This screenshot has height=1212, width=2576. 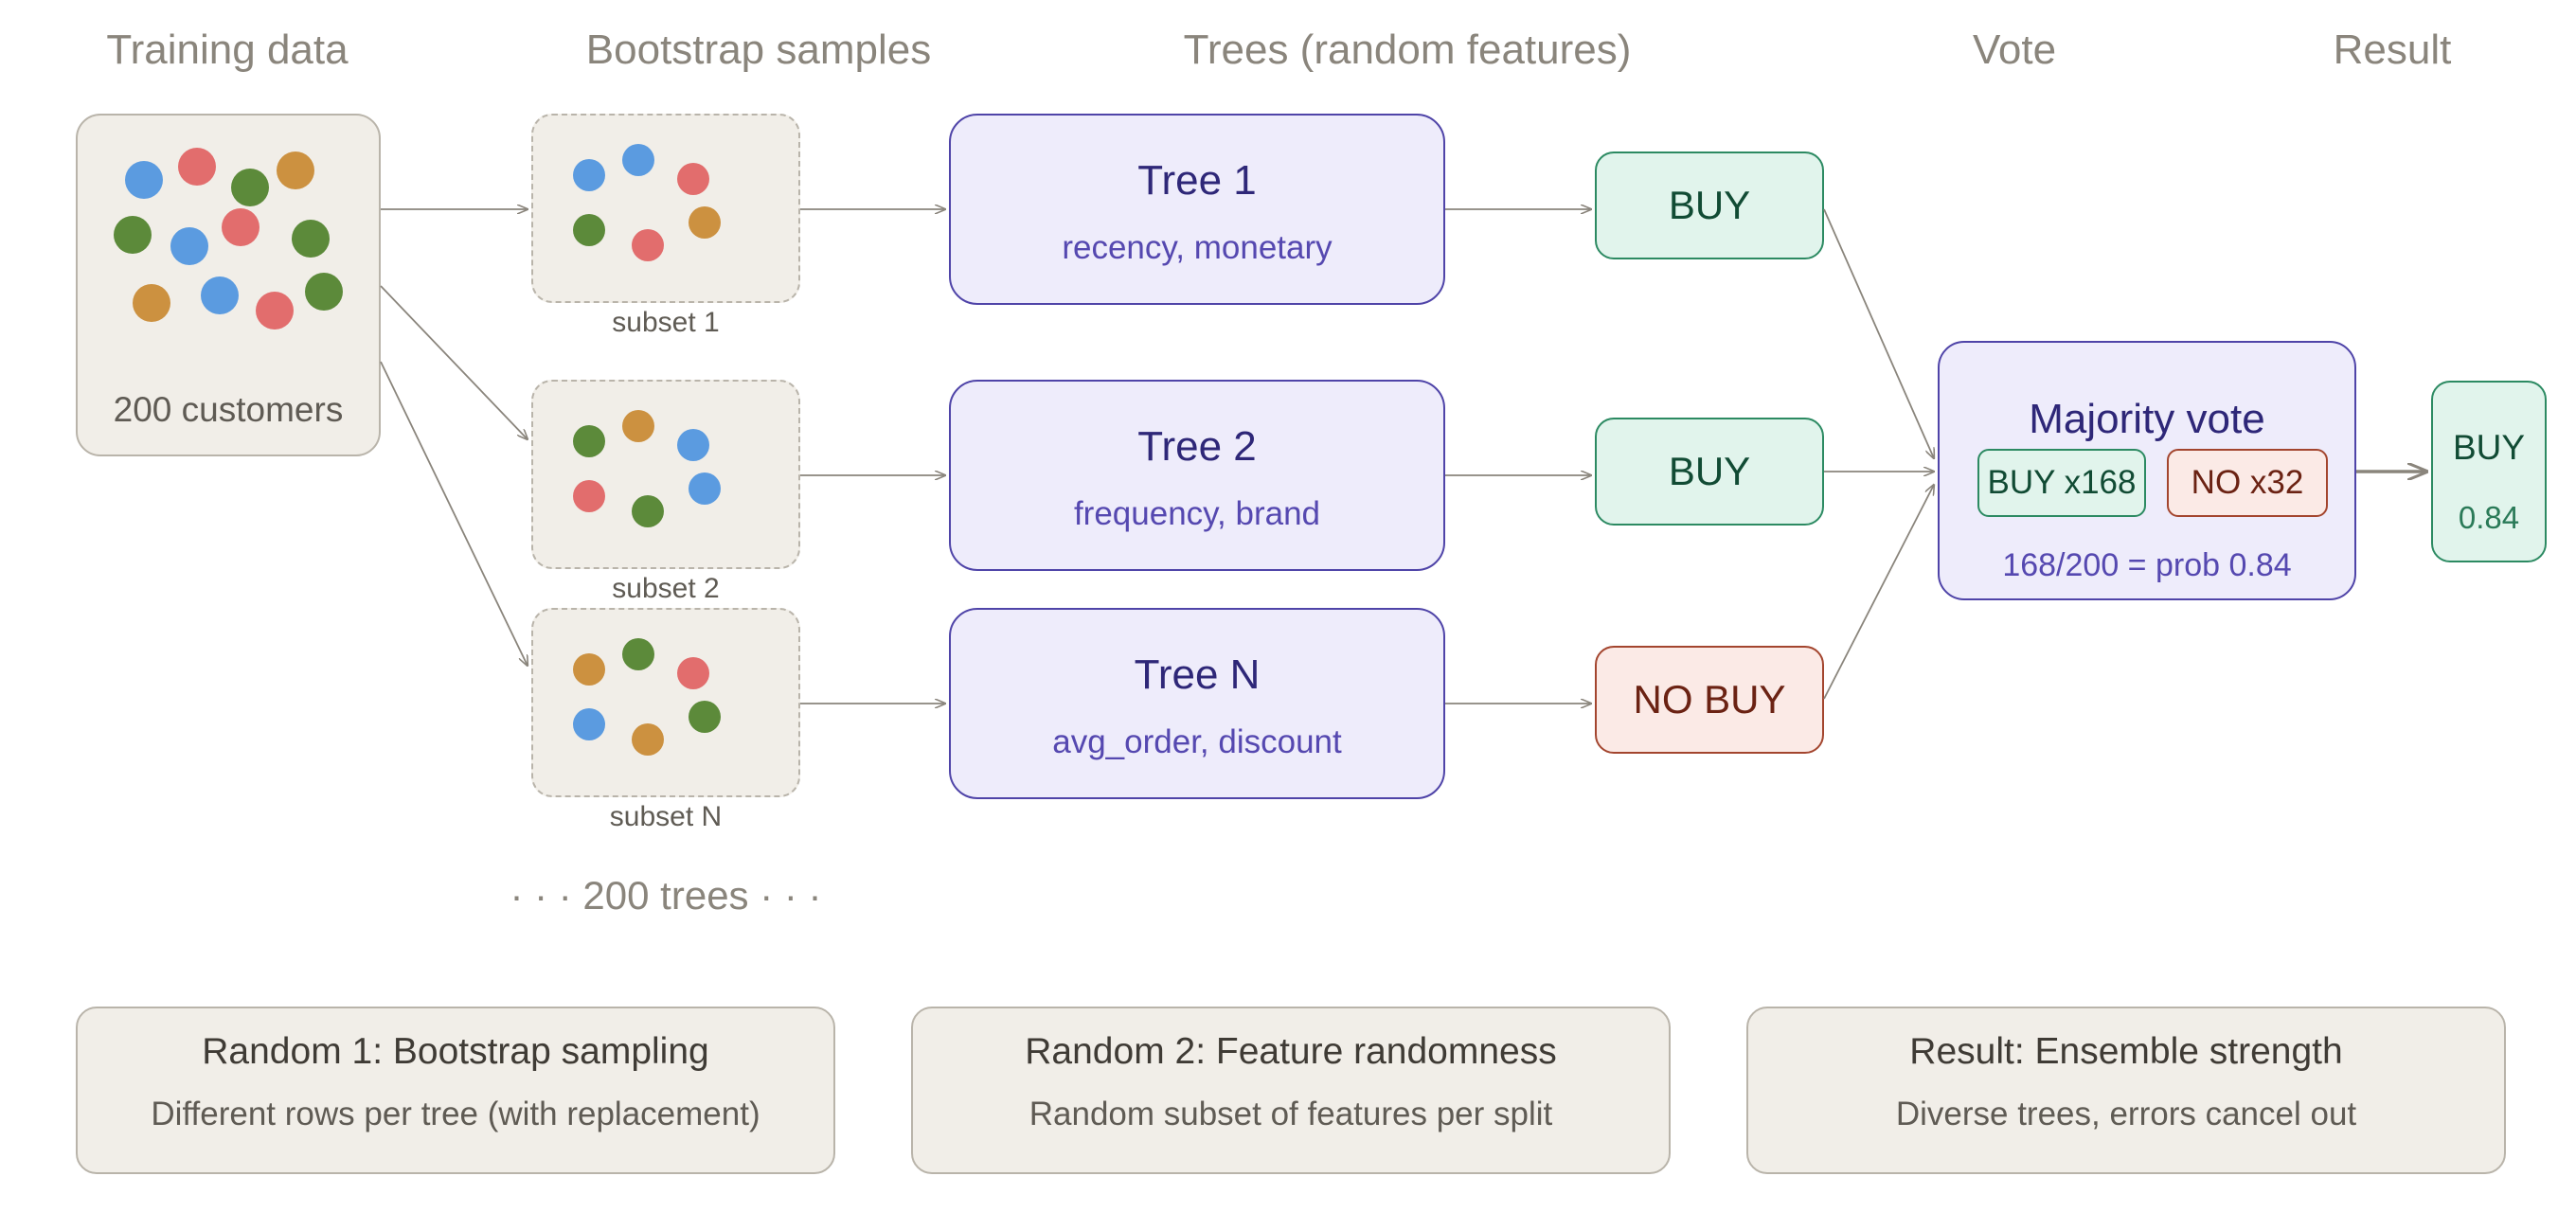 What do you see at coordinates (666, 895) in the screenshot?
I see `trees-count-label: · · · 200 trees · · ·` at bounding box center [666, 895].